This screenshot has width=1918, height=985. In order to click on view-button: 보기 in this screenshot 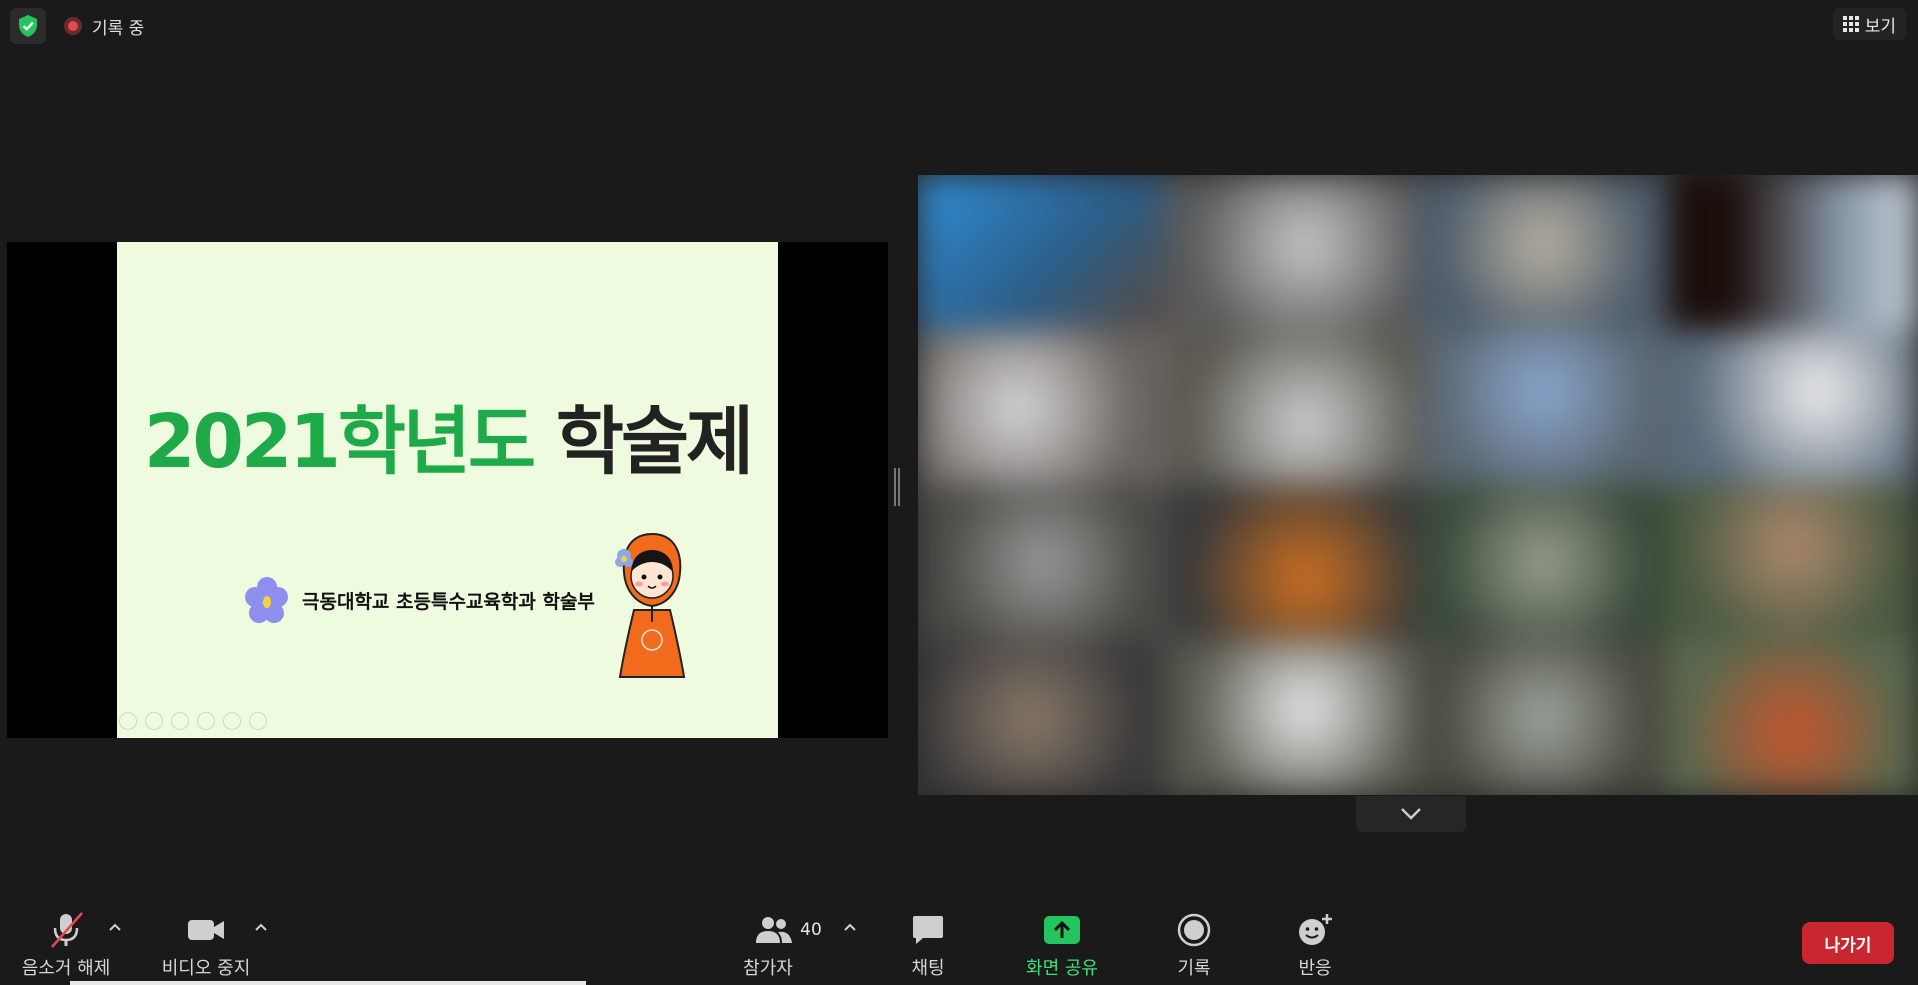, I will do `click(1869, 24)`.